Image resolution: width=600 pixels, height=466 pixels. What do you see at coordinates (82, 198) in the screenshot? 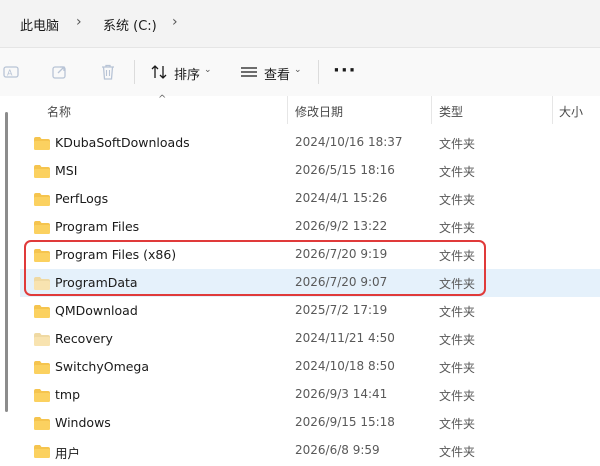
I see `file-name: PerfLogs` at bounding box center [82, 198].